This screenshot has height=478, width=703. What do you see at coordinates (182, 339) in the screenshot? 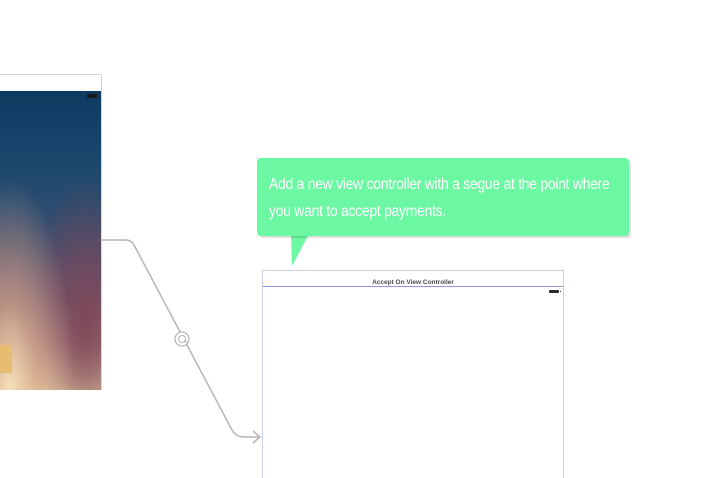
I see `segue-present-icon` at bounding box center [182, 339].